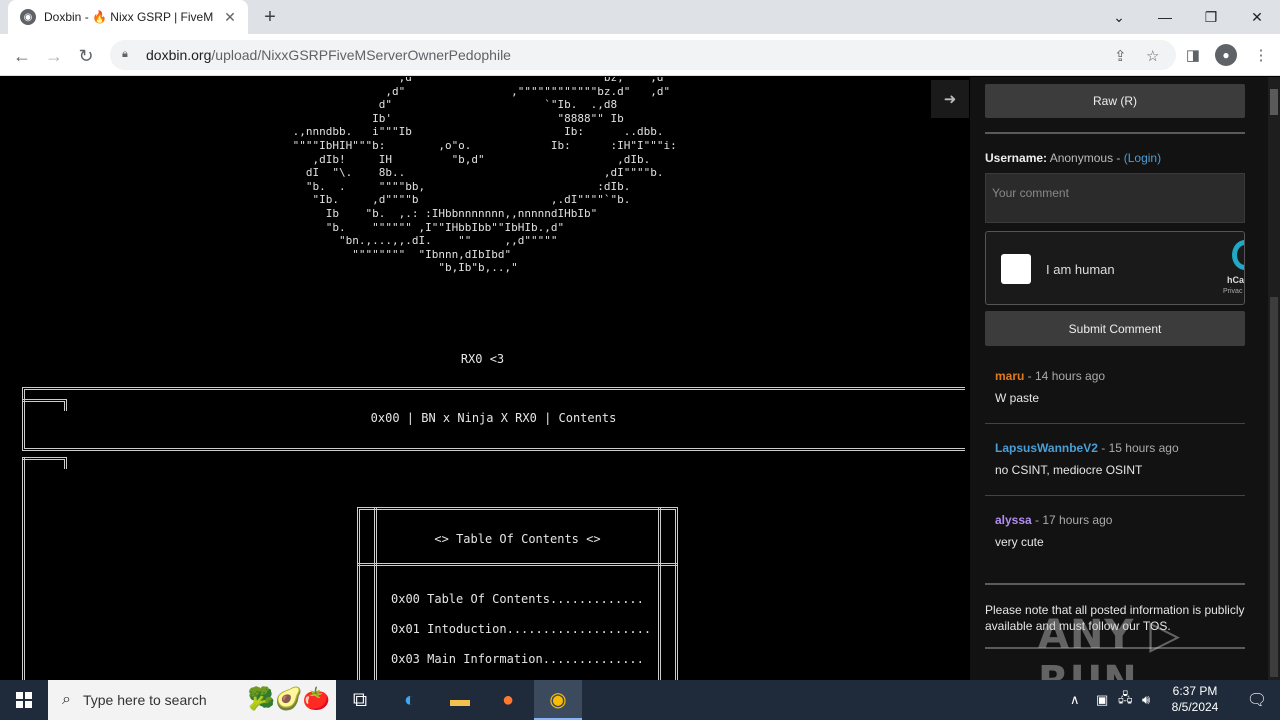 Image resolution: width=1280 pixels, height=720 pixels. Describe the element at coordinates (1274, 102) in the screenshot. I see `scrollbar-thumb` at that location.